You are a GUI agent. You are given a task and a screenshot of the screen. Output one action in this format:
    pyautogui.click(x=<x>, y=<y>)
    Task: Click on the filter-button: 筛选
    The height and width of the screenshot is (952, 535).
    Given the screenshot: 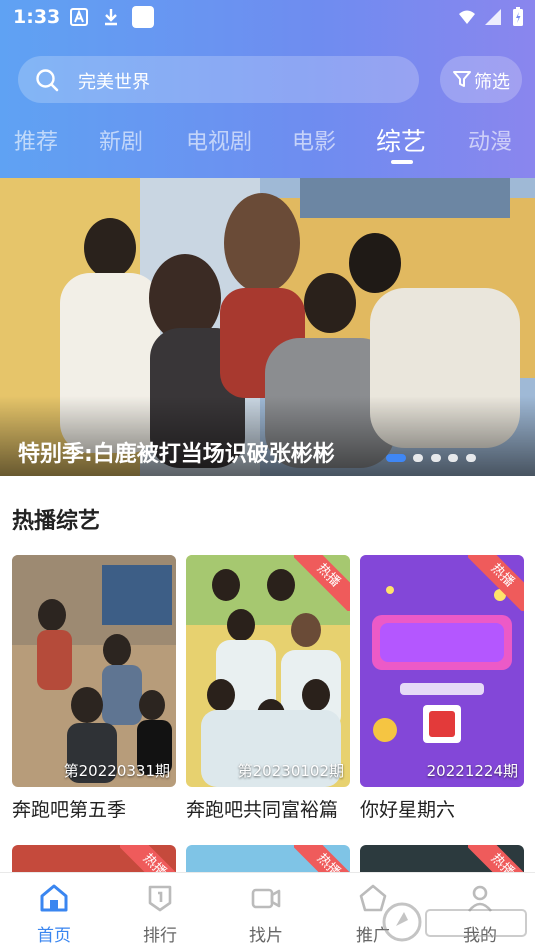 What is the action you would take?
    pyautogui.click(x=481, y=79)
    